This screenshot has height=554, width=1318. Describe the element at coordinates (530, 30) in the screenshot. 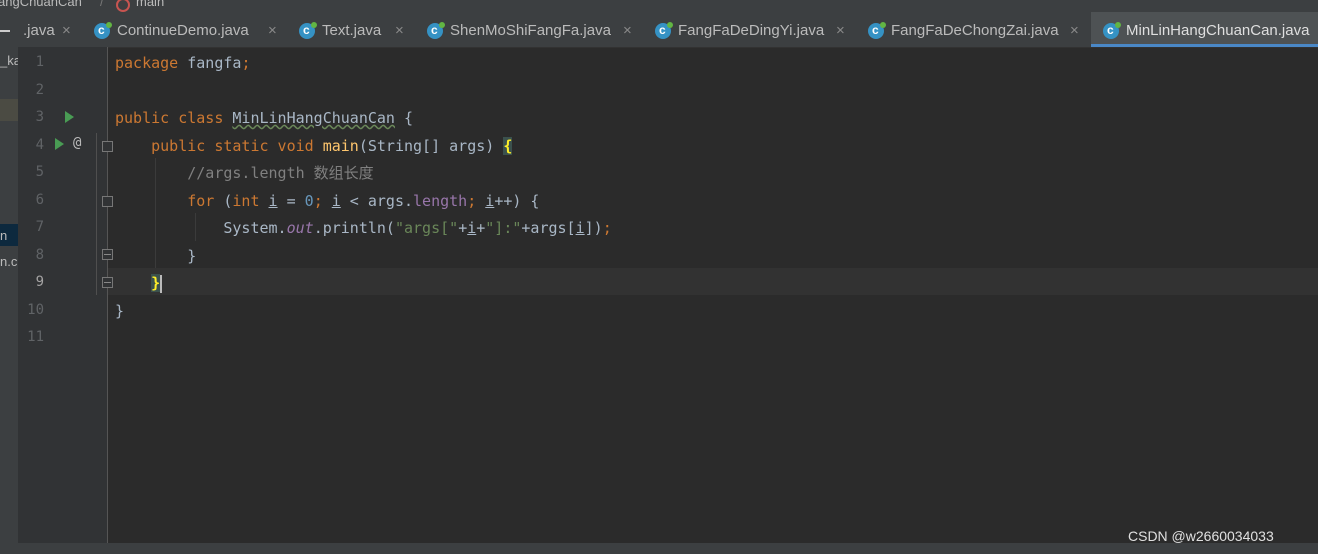

I see `tab-label: ShenMoShiFangFa.java` at that location.